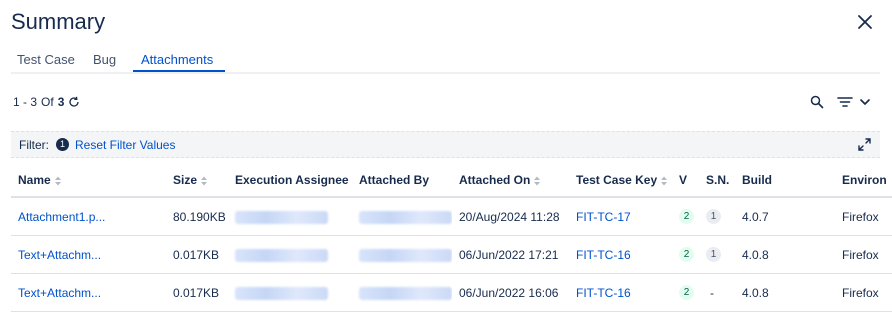 This screenshot has height=321, width=892. I want to click on col-header-attached-on: Attached On, so click(510, 181).